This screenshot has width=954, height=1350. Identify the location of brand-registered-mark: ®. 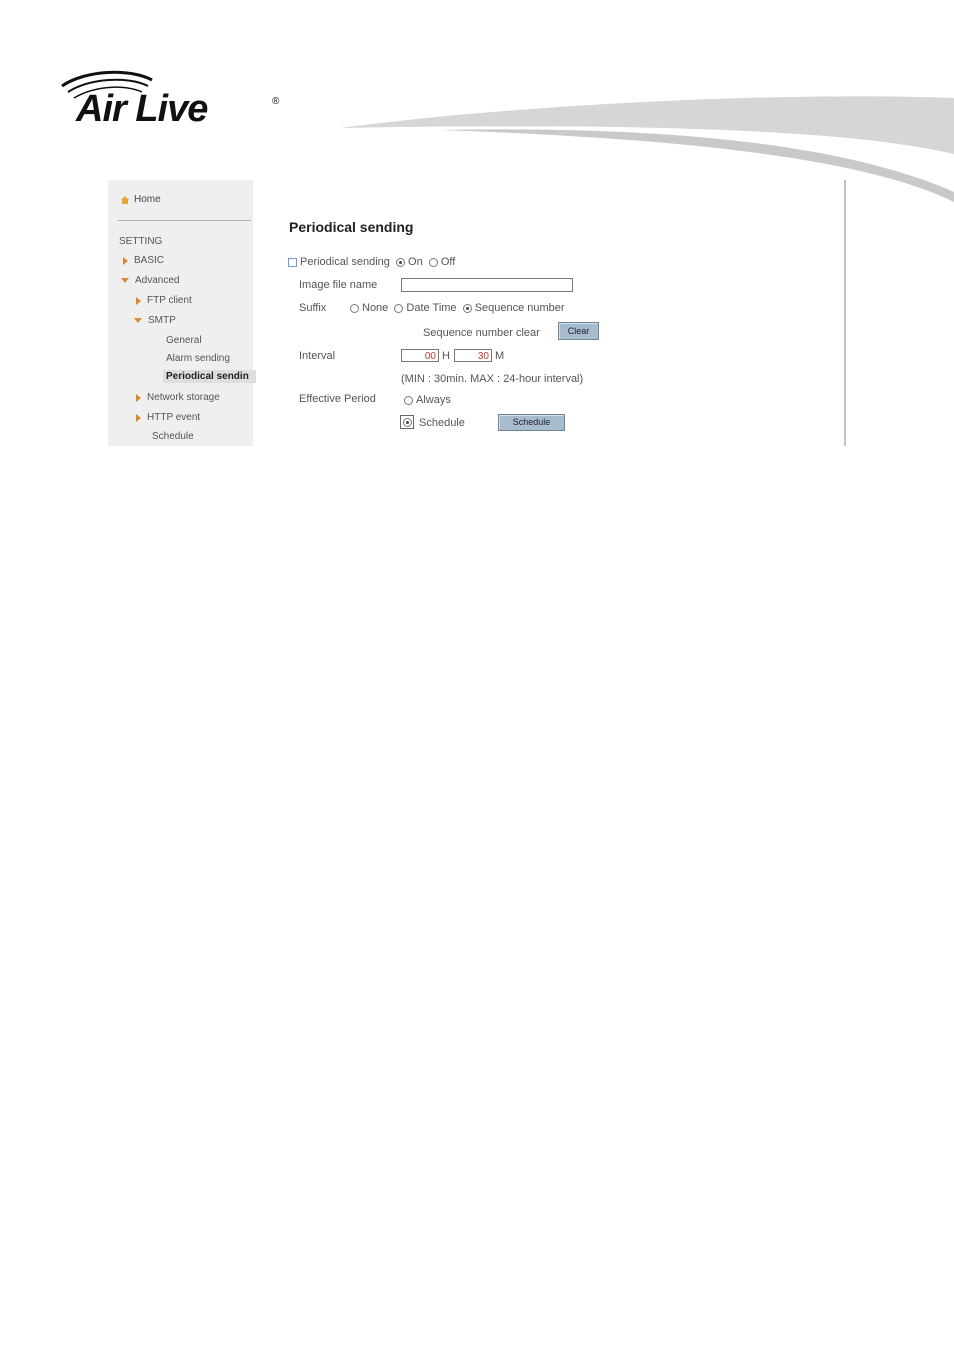
(276, 101).